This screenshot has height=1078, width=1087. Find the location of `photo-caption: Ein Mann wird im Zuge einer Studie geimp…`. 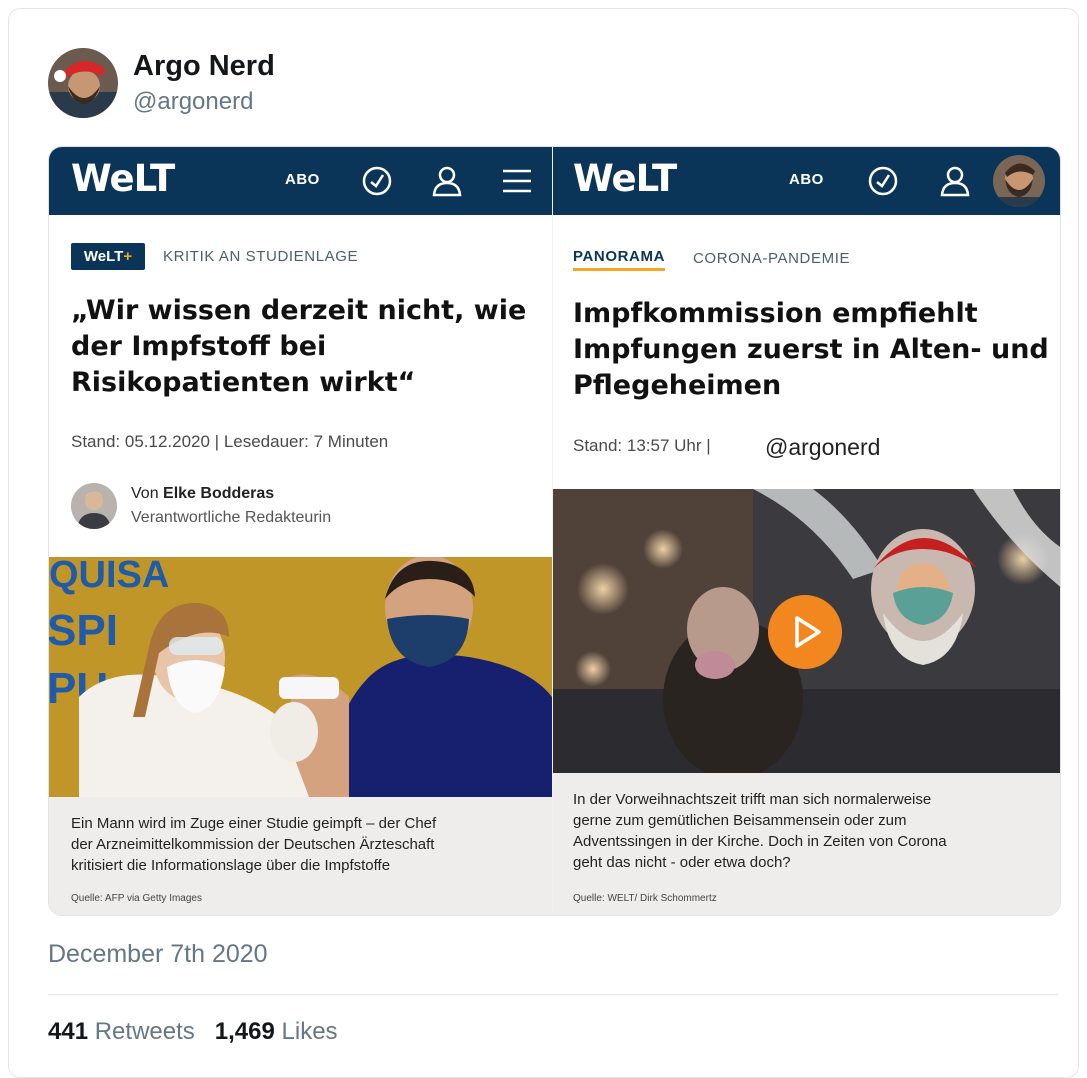

photo-caption: Ein Mann wird im Zuge einer Studie geimp… is located at coordinates (254, 844).